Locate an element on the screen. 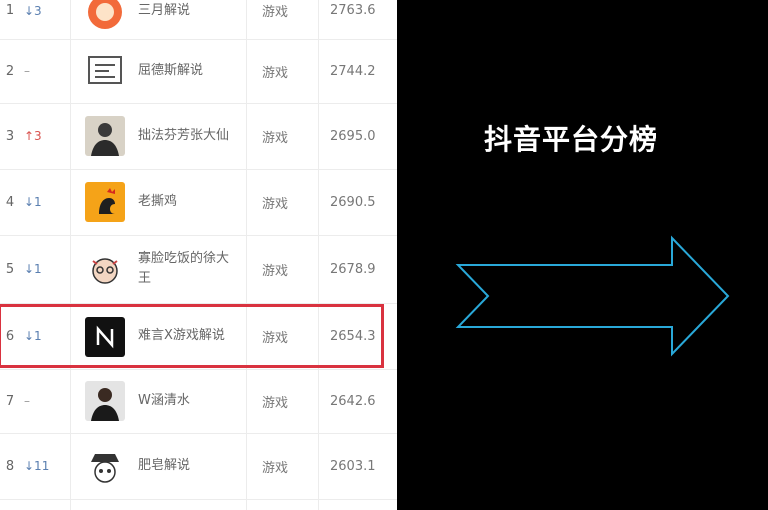 The height and width of the screenshot is (510, 768). rank-change: ↑3 is located at coordinates (33, 136).